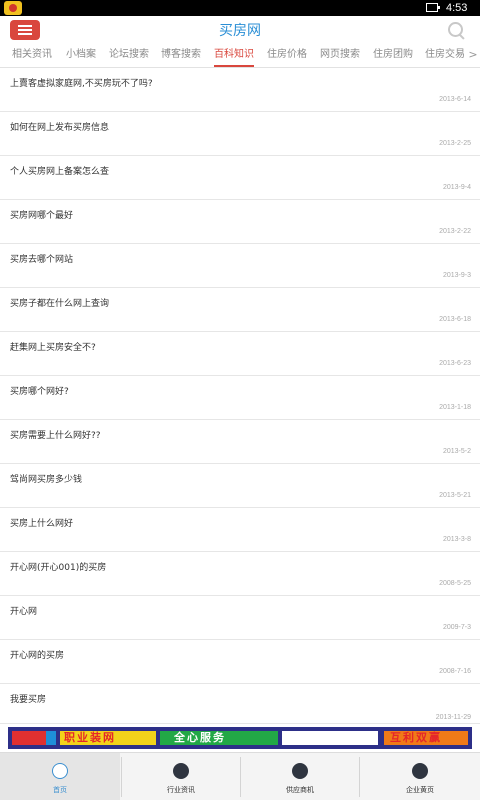  Describe the element at coordinates (60, 304) in the screenshot. I see `article-title: 买房子都在什么网上查询` at that location.